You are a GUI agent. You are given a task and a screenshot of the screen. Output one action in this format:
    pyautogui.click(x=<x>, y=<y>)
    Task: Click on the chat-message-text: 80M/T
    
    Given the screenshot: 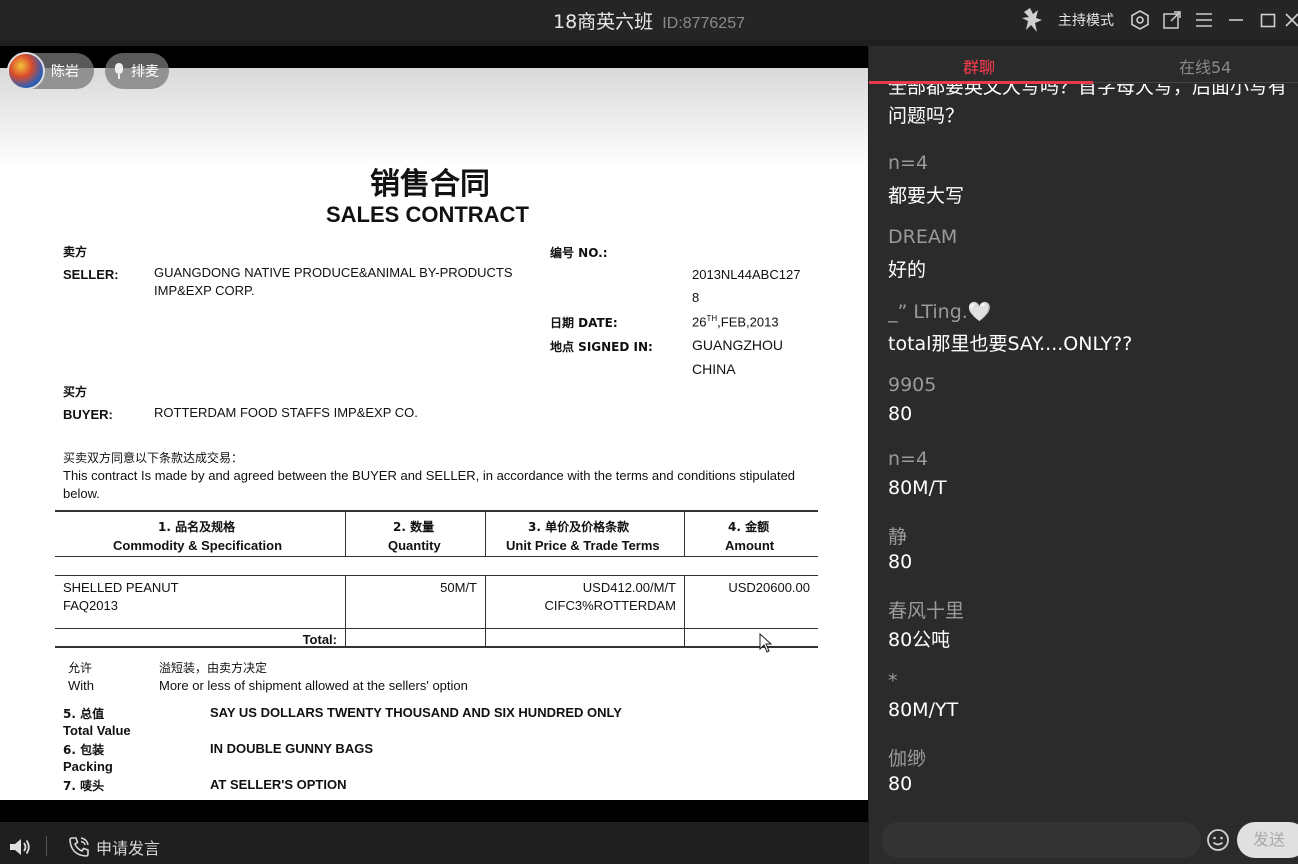 What is the action you would take?
    pyautogui.click(x=917, y=488)
    